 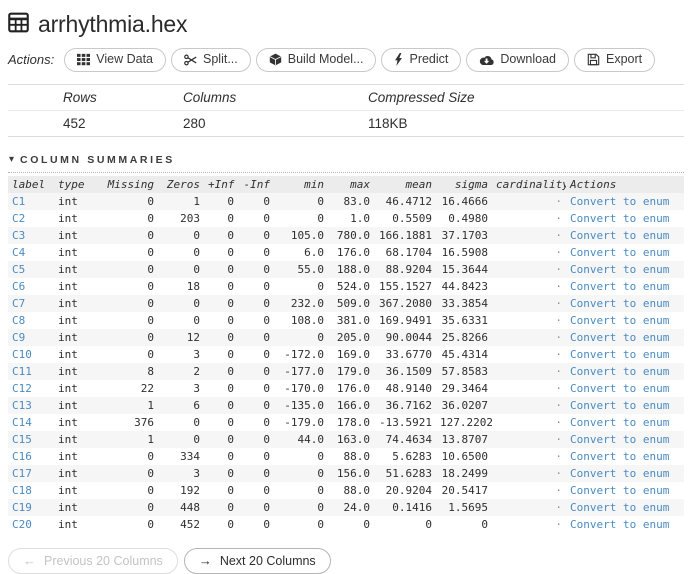 I want to click on cell-max: 524.0, so click(x=353, y=286).